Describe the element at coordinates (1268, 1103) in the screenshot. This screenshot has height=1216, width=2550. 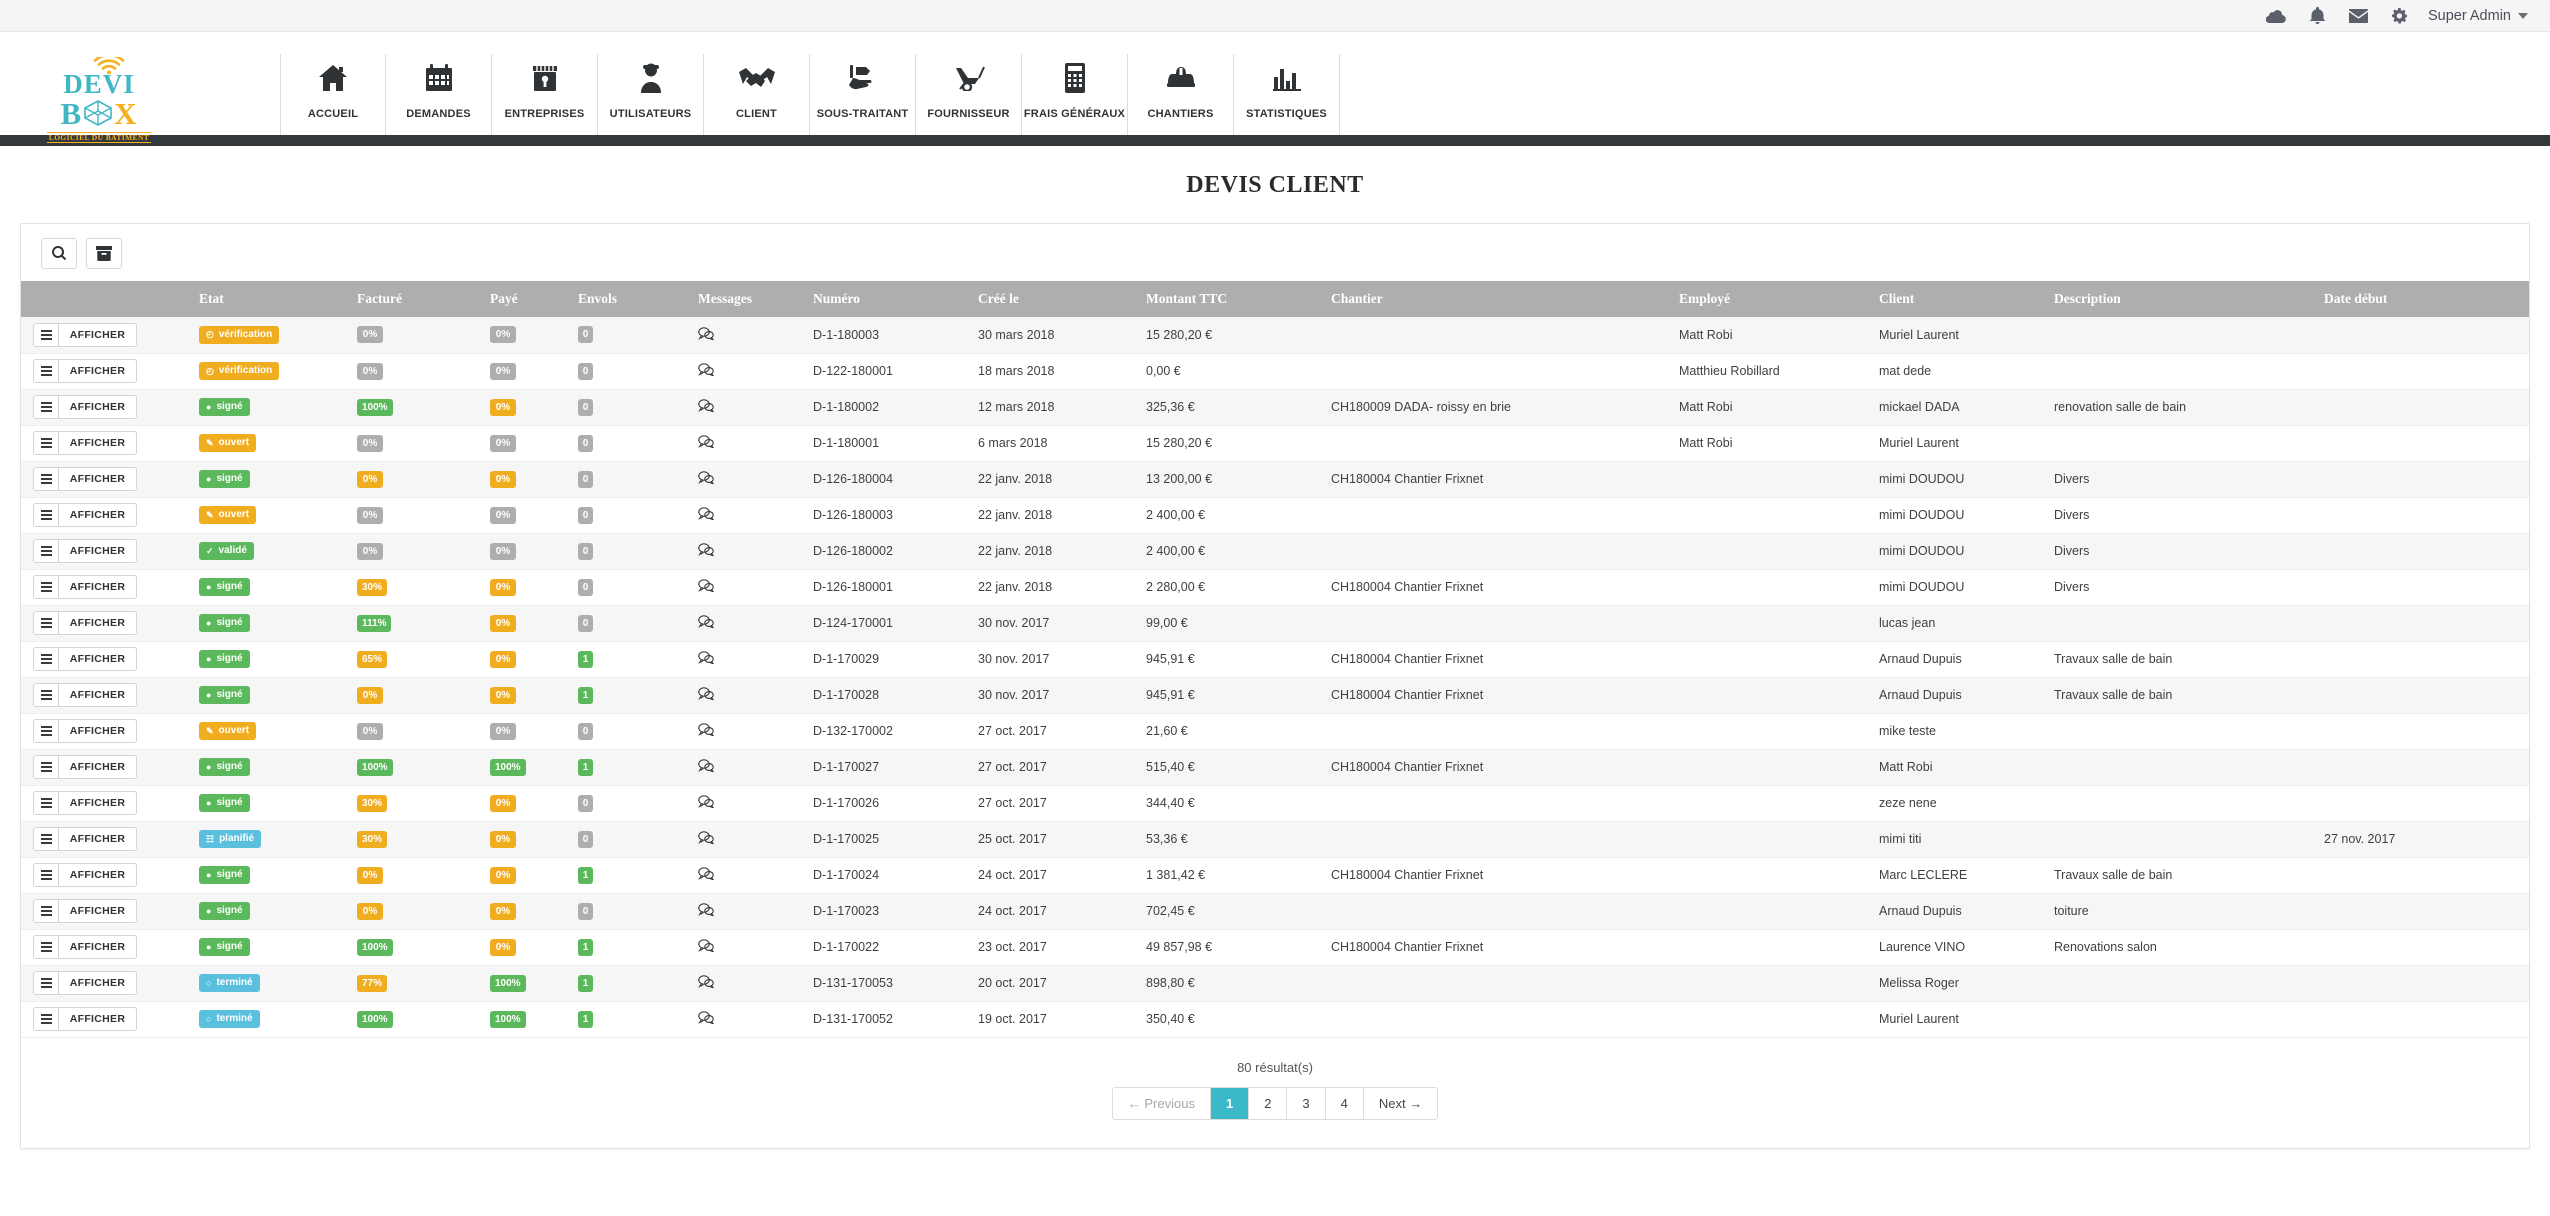
I see `pagination-item: 2` at that location.